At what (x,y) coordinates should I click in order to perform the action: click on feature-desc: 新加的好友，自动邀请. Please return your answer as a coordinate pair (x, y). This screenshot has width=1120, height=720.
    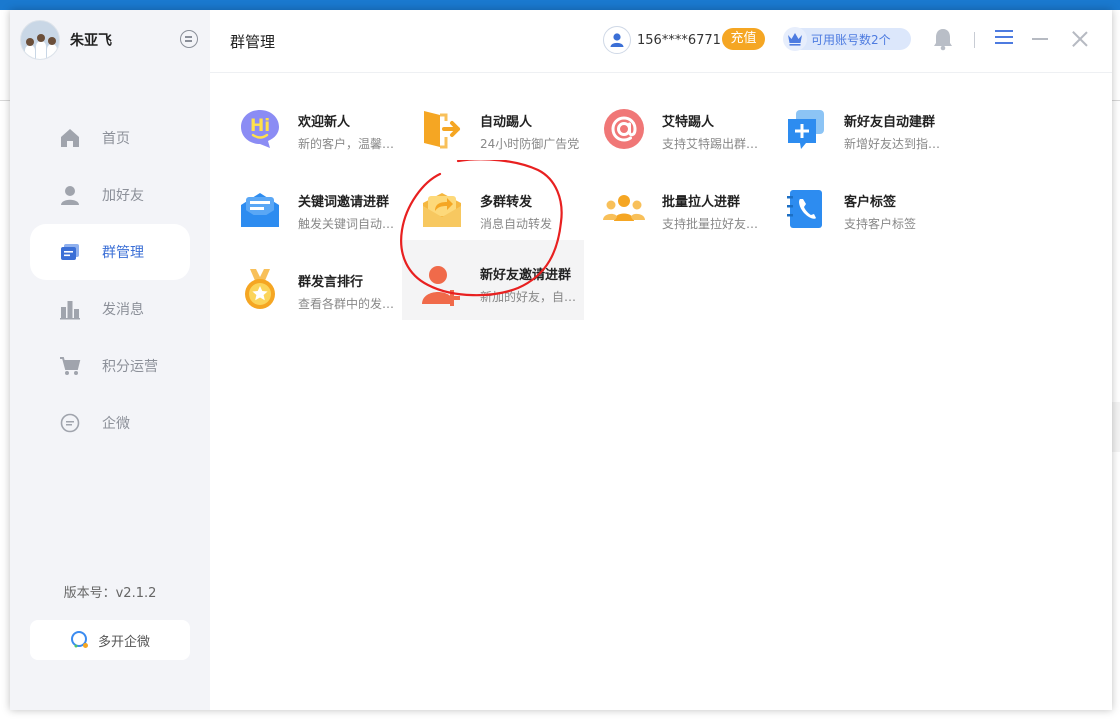
    Looking at the image, I should click on (530, 297).